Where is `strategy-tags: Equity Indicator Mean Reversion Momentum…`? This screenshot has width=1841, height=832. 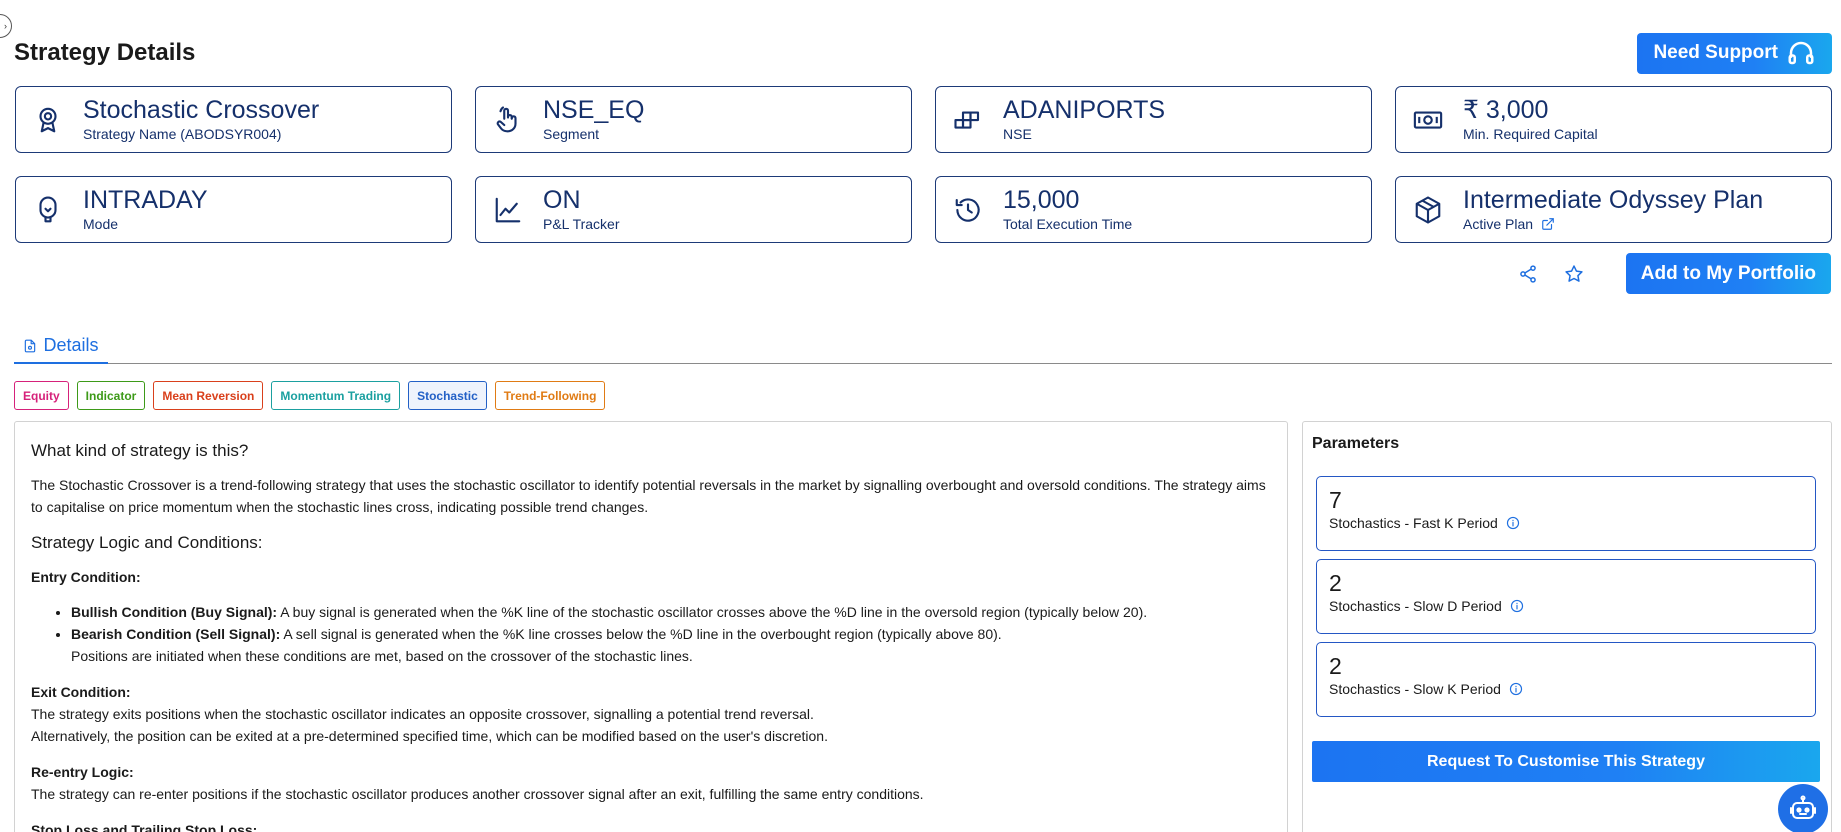
strategy-tags: Equity Indicator Mean Reversion Momentum… is located at coordinates (310, 395).